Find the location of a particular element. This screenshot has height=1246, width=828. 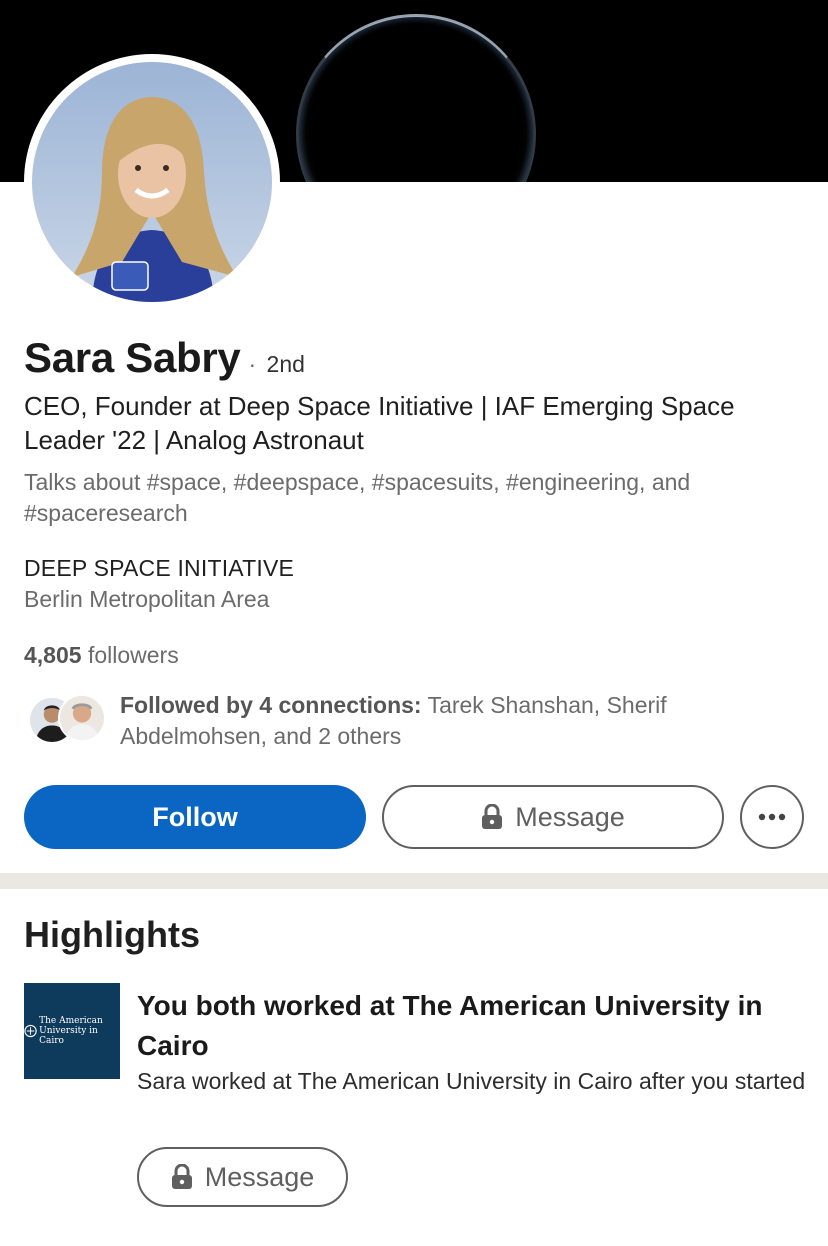

highlight-message-button: Message is located at coordinates (242, 1177).